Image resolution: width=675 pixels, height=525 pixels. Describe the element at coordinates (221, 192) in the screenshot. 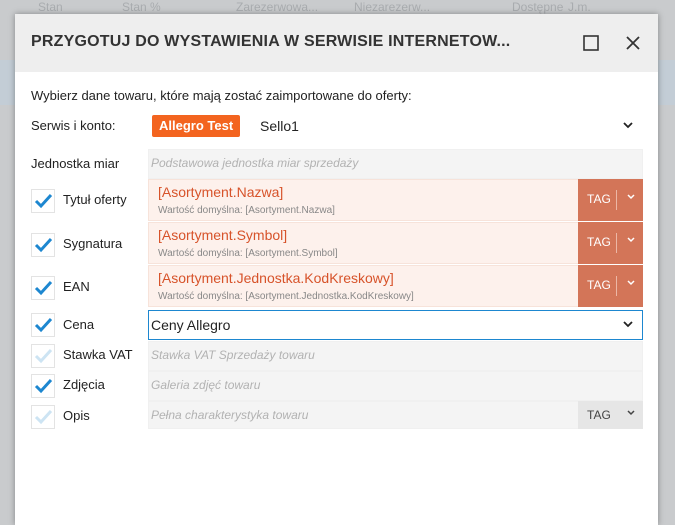

I see `tytul-value: [Asortyment.Nazwa]` at that location.